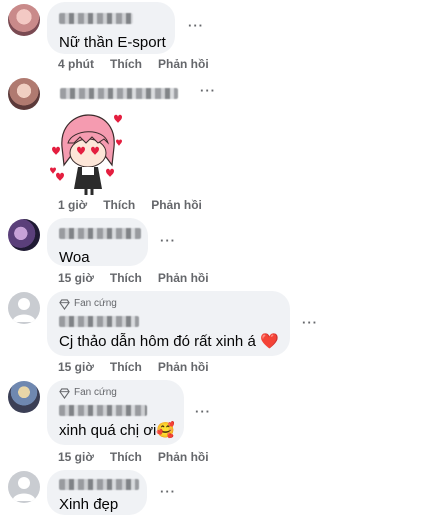 This screenshot has width=427, height=515. Describe the element at coordinates (74, 257) in the screenshot. I see `comment-text: Woa` at that location.